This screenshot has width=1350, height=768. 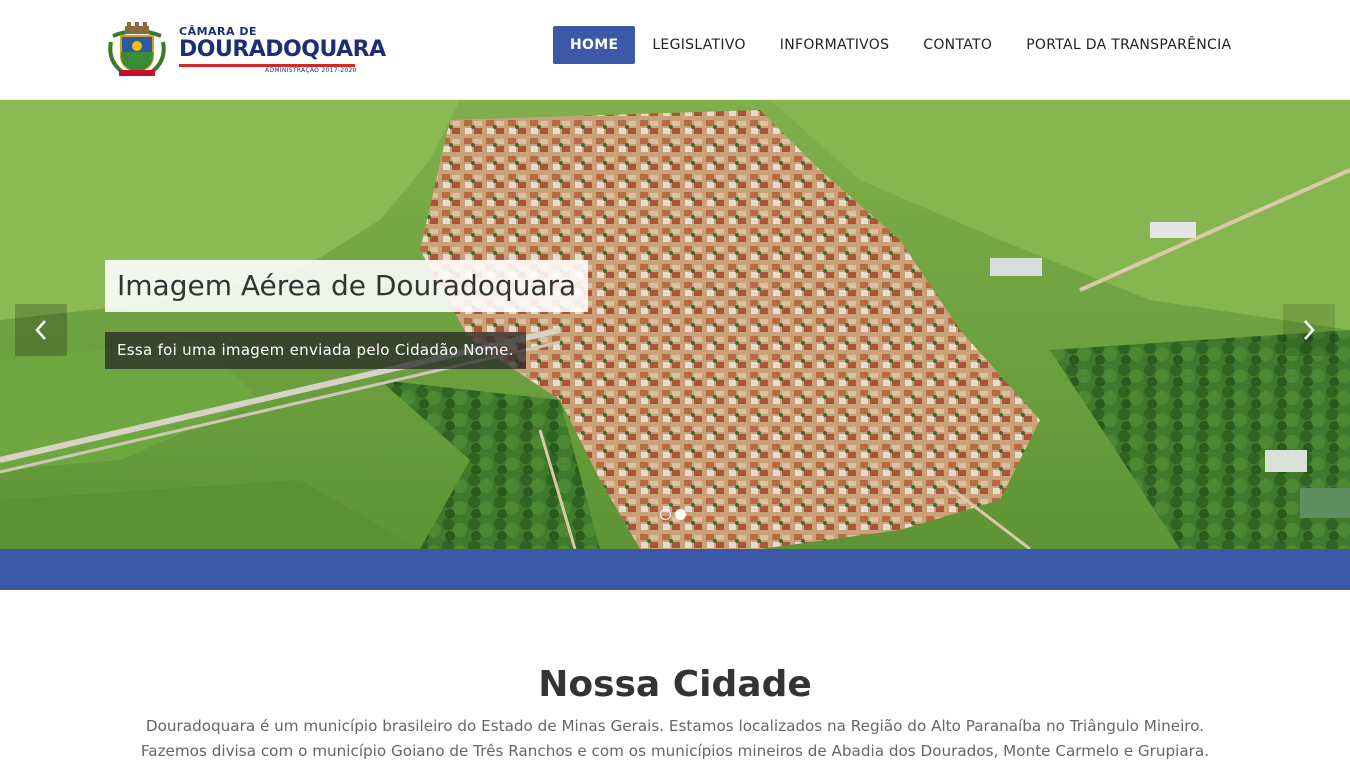 What do you see at coordinates (957, 45) in the screenshot?
I see `nav-item-contato: CONTATO` at bounding box center [957, 45].